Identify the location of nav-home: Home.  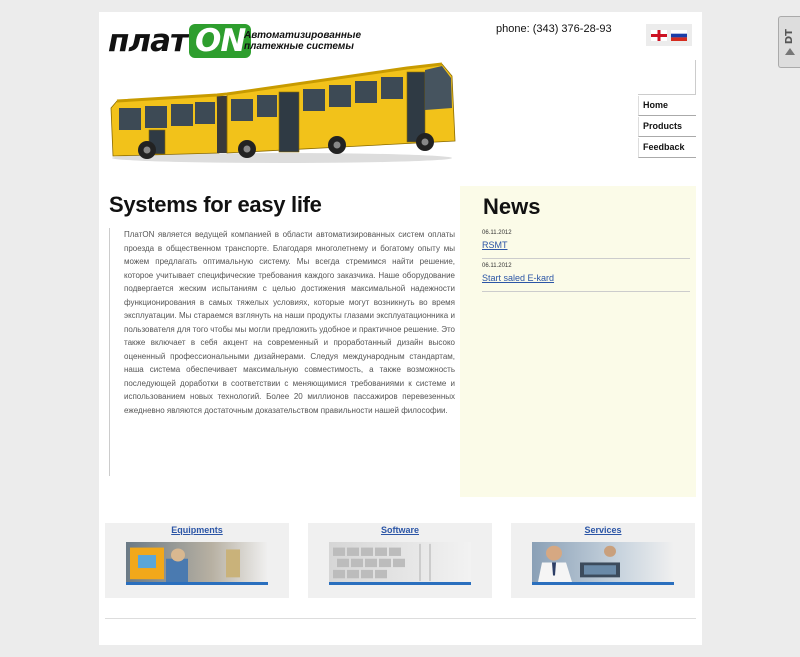
(667, 106).